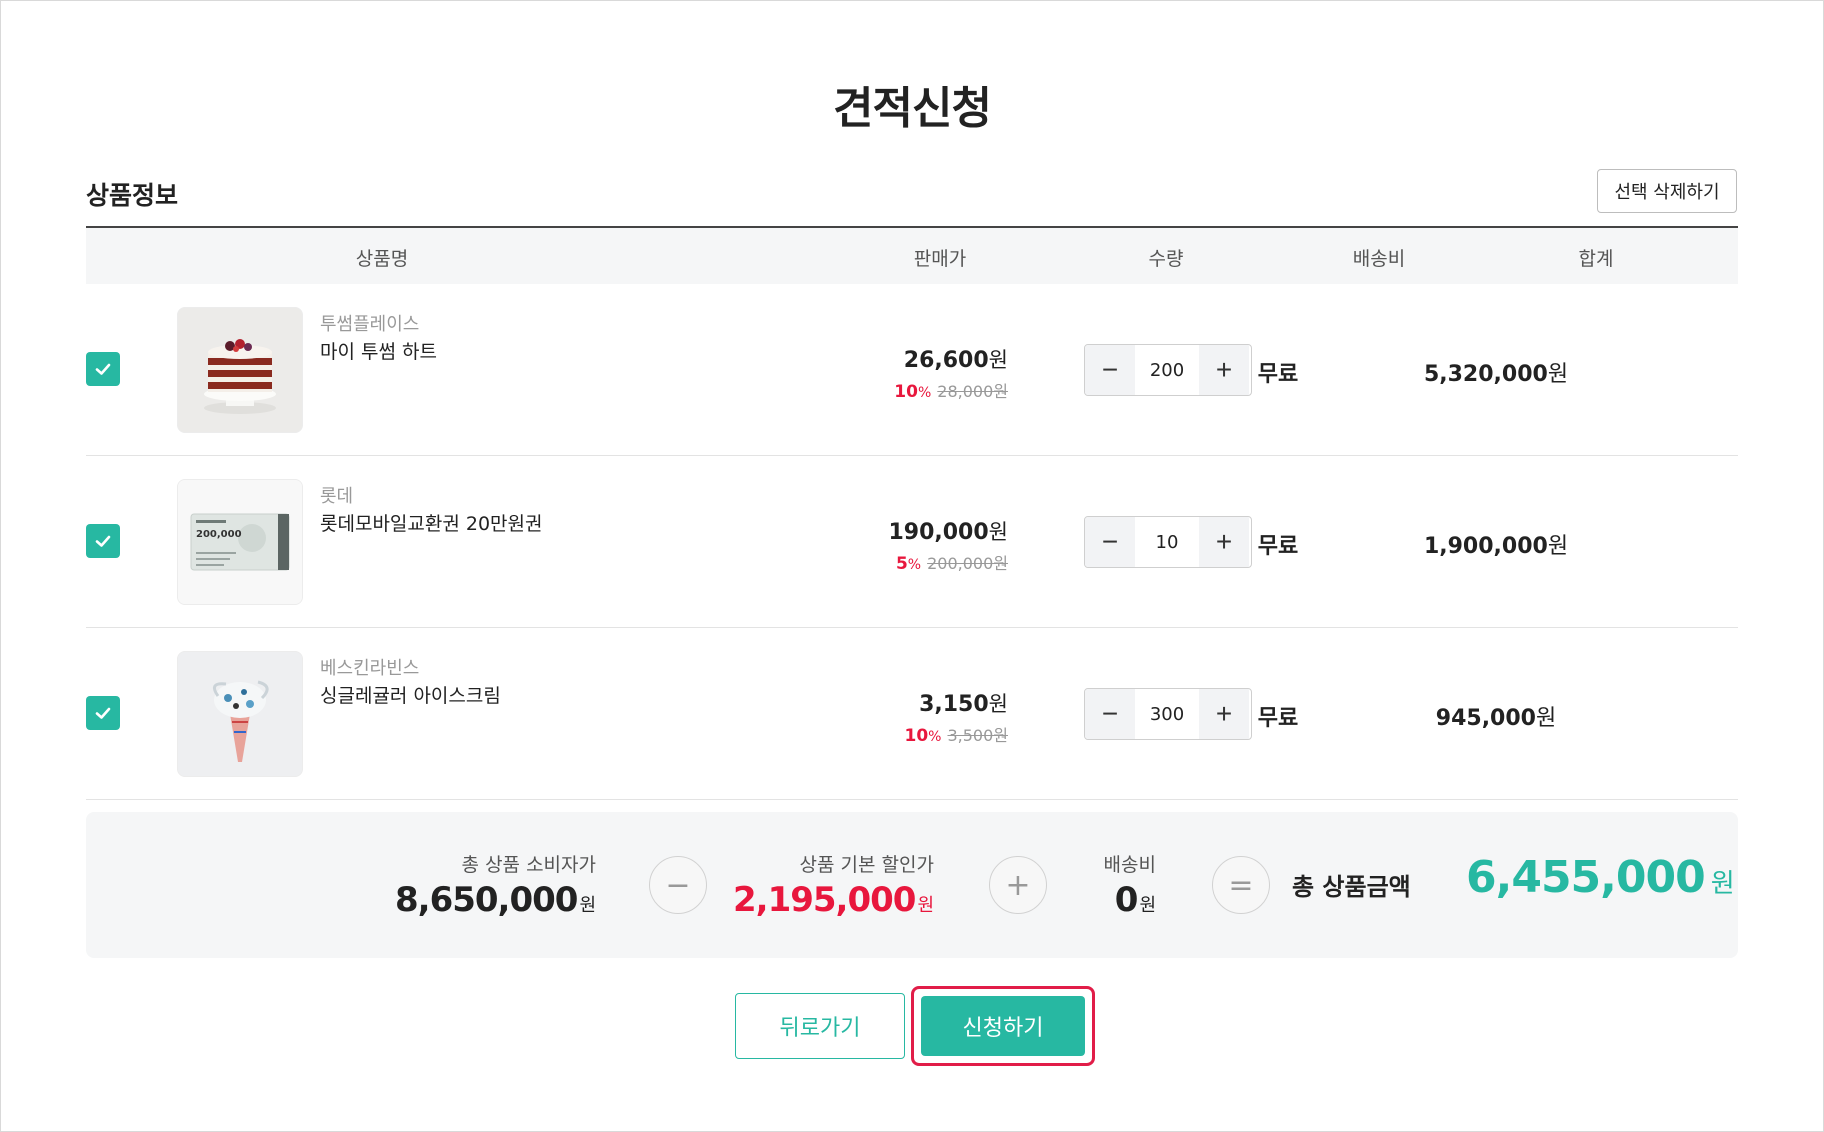 This screenshot has height=1132, width=1824. Describe the element at coordinates (946, 360) in the screenshot. I see `sale-price: 26,600` at that location.